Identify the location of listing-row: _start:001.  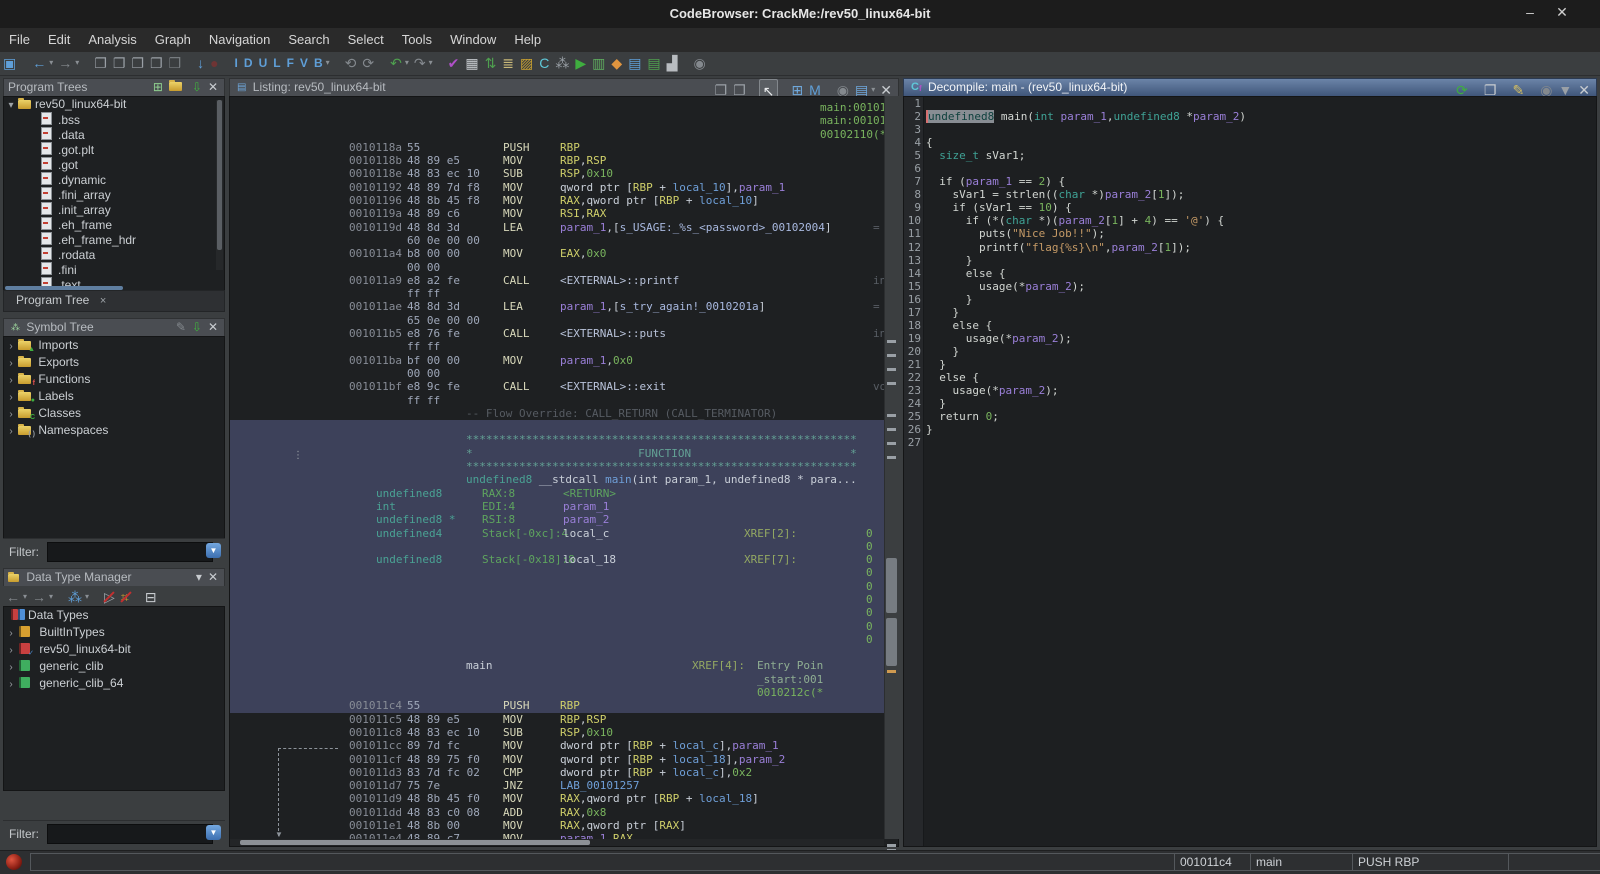
(564, 679).